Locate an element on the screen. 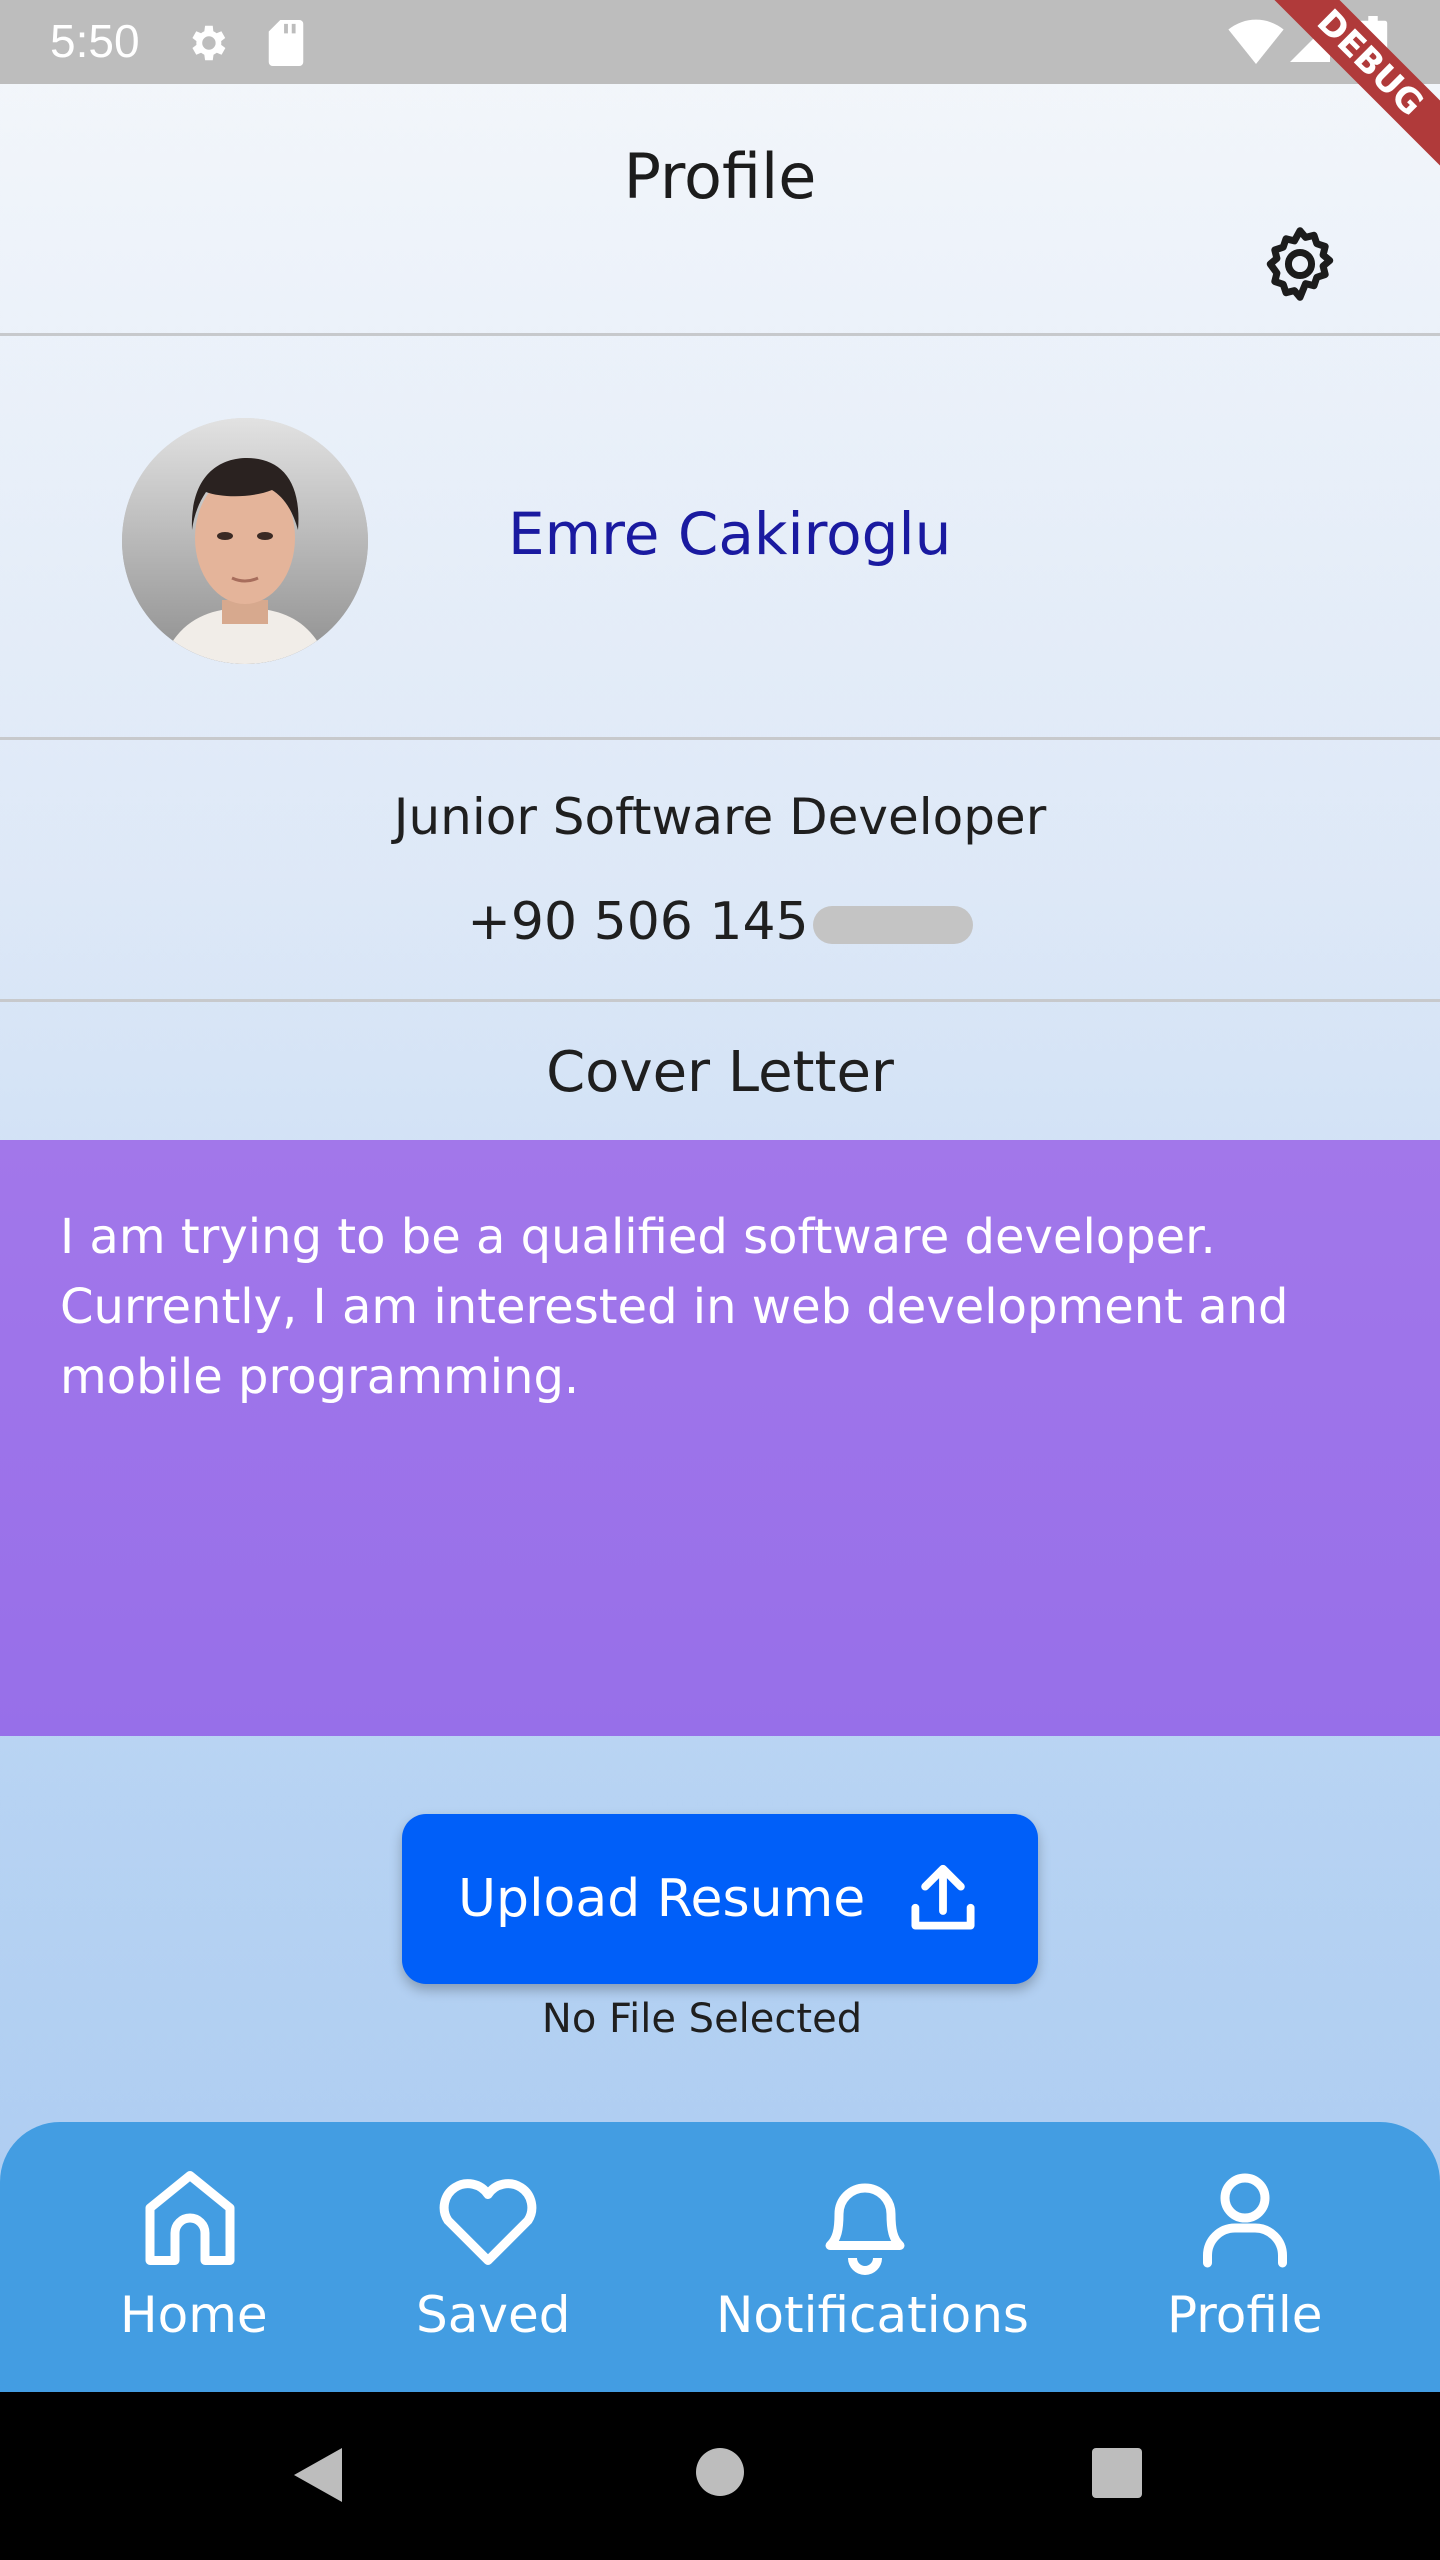 This screenshot has width=1440, height=2560. recents-icon is located at coordinates (1117, 2473).